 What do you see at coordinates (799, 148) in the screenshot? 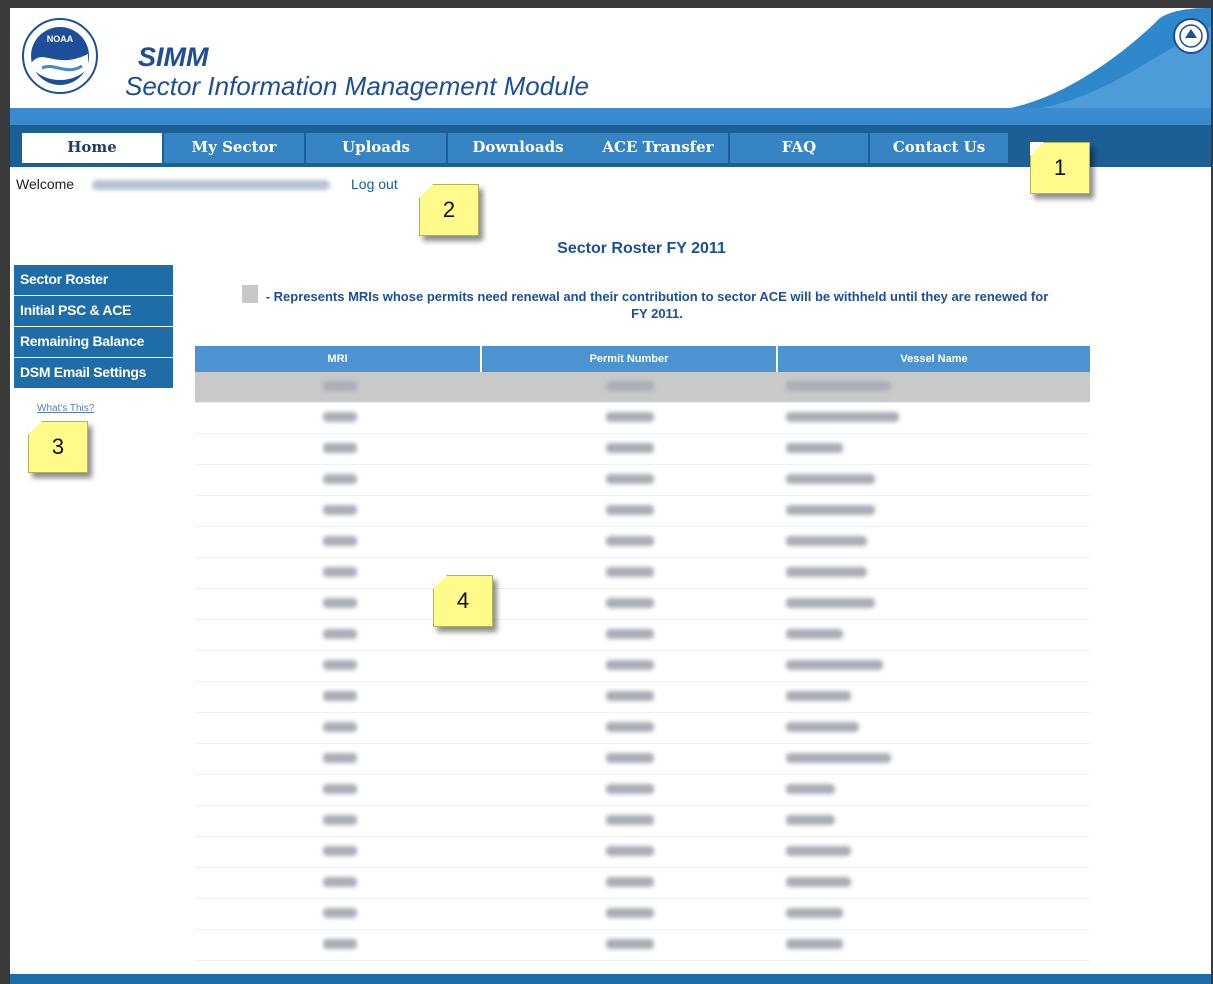
I see `tab-faq: FAQ` at bounding box center [799, 148].